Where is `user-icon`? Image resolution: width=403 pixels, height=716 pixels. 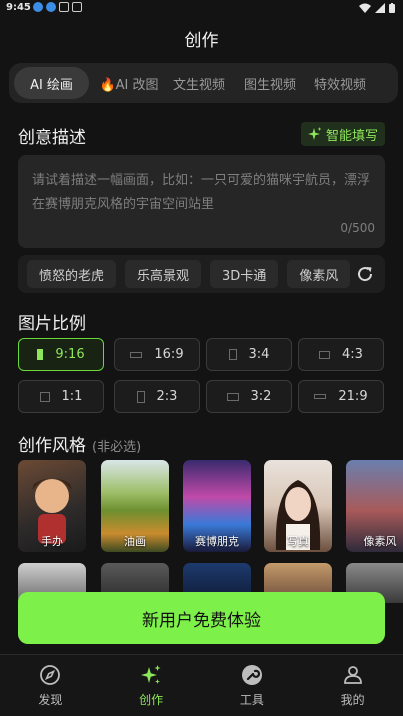
user-icon is located at coordinates (352, 675).